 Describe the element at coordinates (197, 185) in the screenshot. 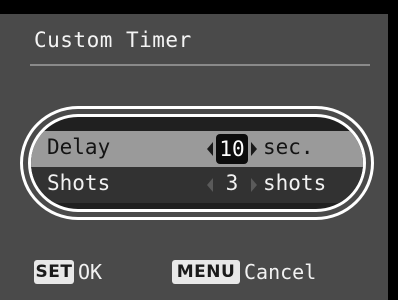

I see `setting-row-shots: Shots 3 shots` at that location.